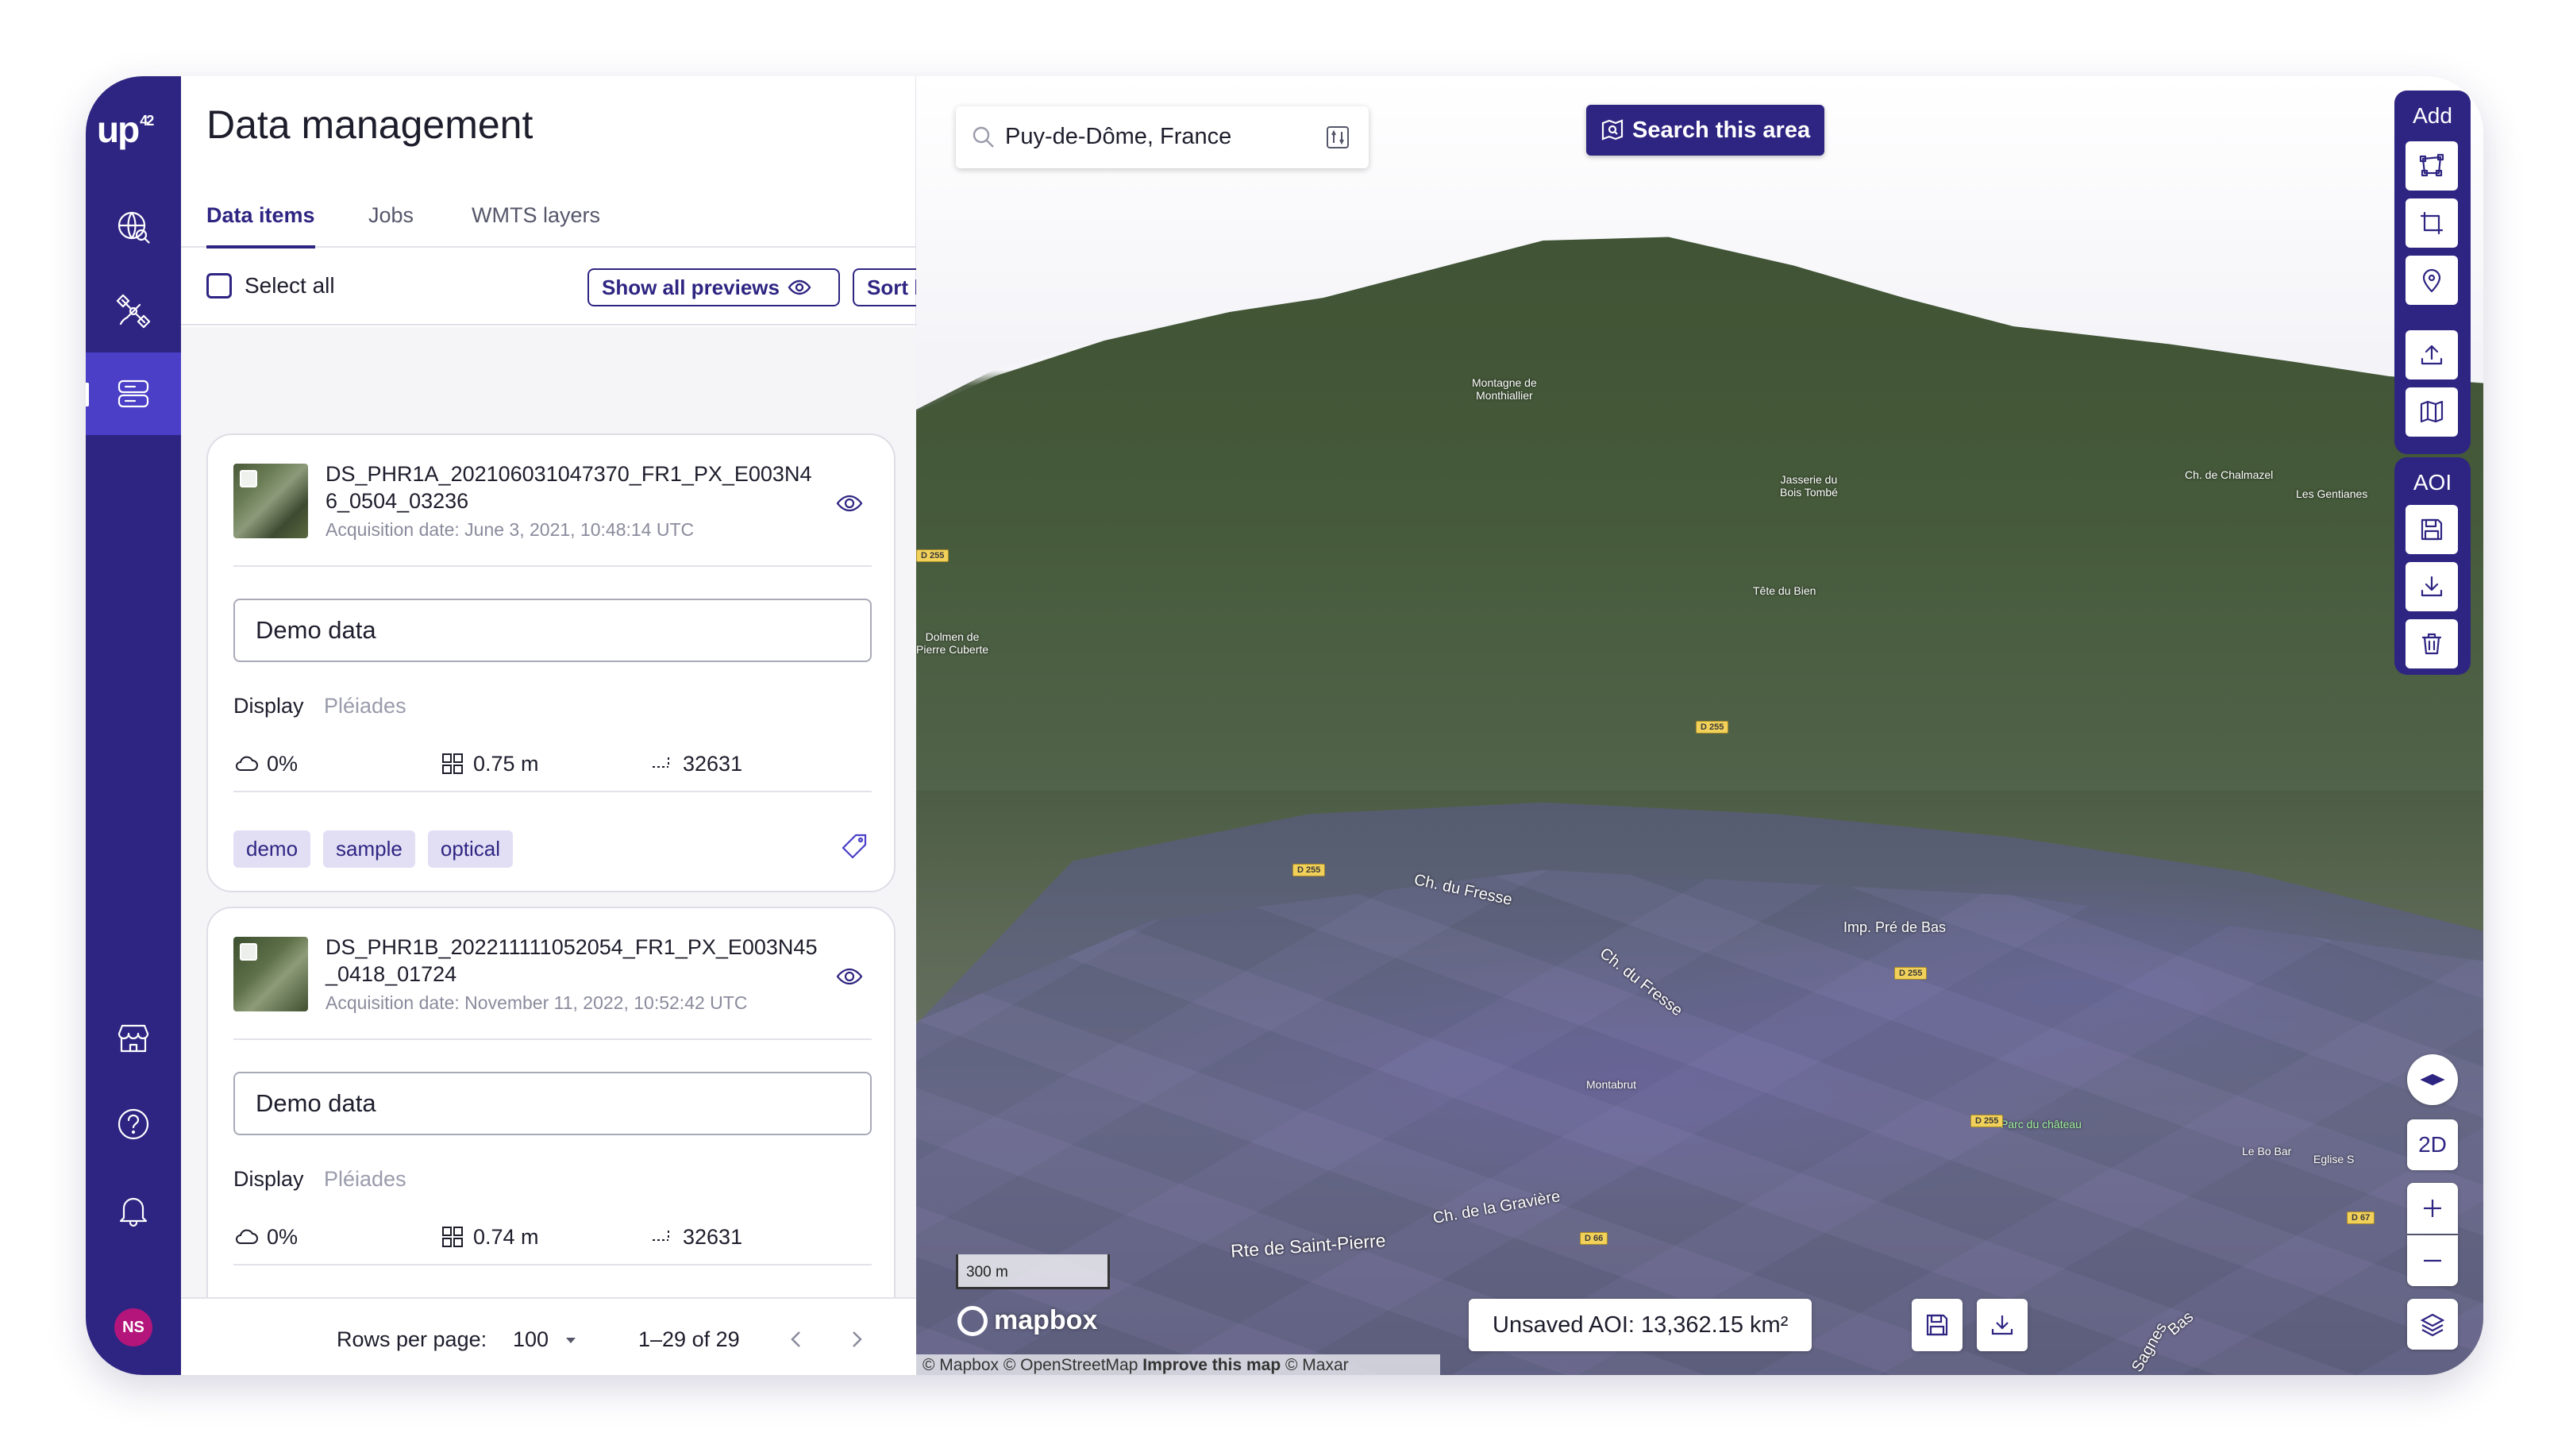 This screenshot has height=1456, width=2550. What do you see at coordinates (2361, 1217) in the screenshot?
I see `road-badge: D 67` at bounding box center [2361, 1217].